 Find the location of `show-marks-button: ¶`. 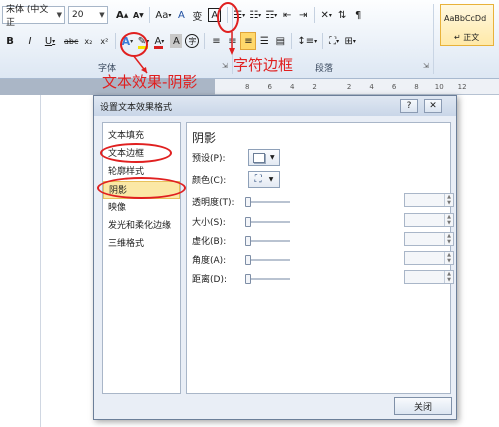

show-marks-button: ¶ is located at coordinates (358, 15).